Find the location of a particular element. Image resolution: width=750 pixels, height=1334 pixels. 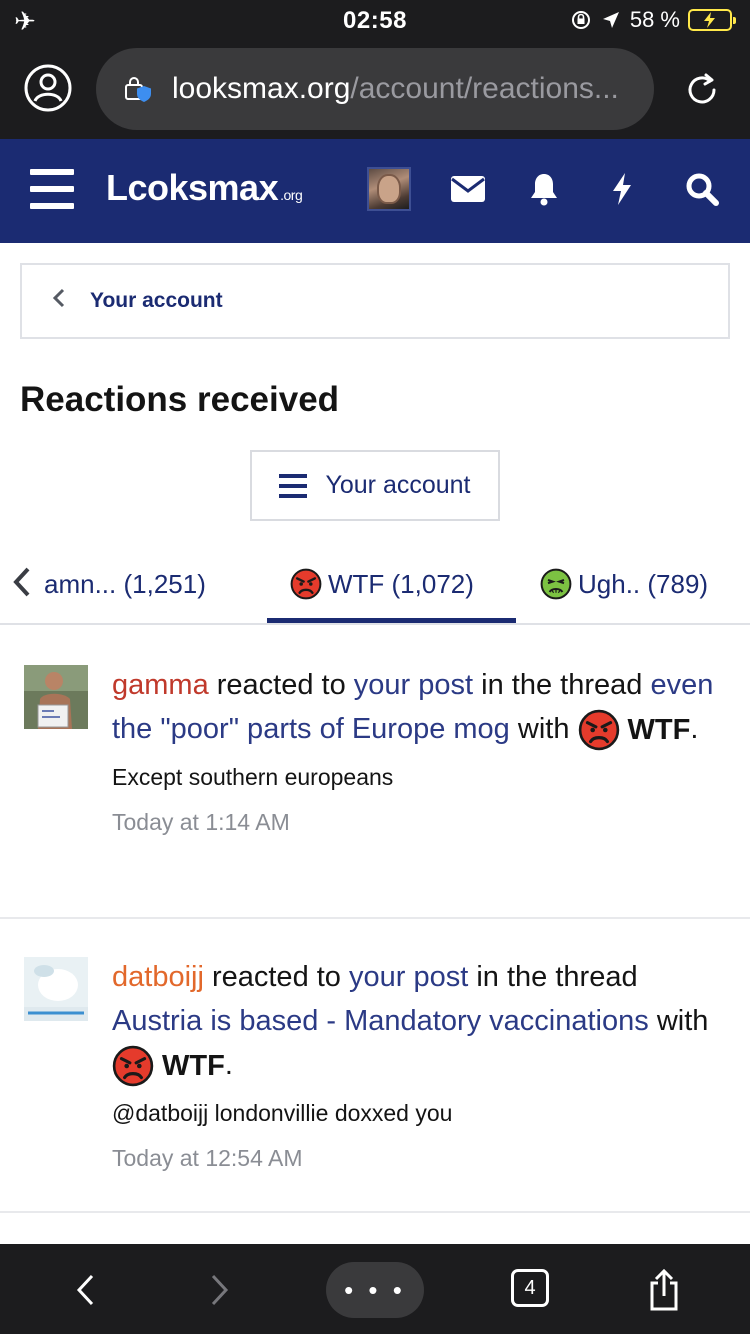

tab-ugh: Ugh.. (789) is located at coordinates (624, 584).